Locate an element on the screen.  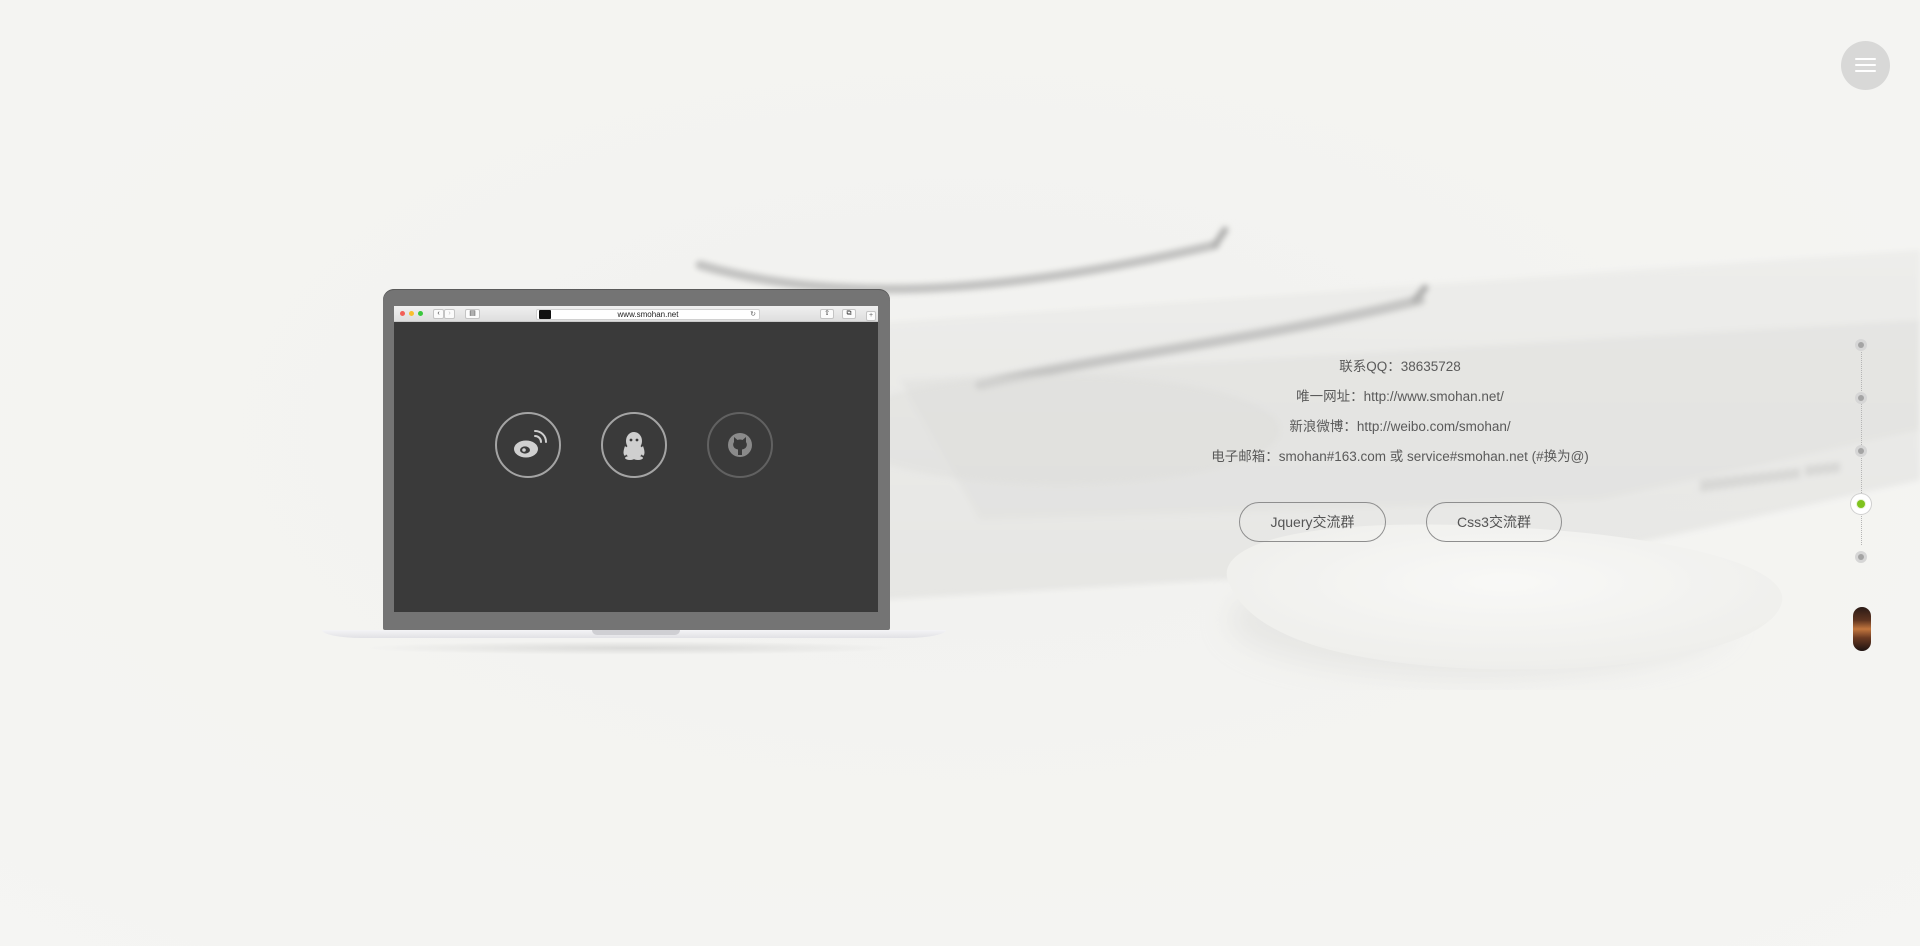
hamburger-menu-icon is located at coordinates (1865, 59).